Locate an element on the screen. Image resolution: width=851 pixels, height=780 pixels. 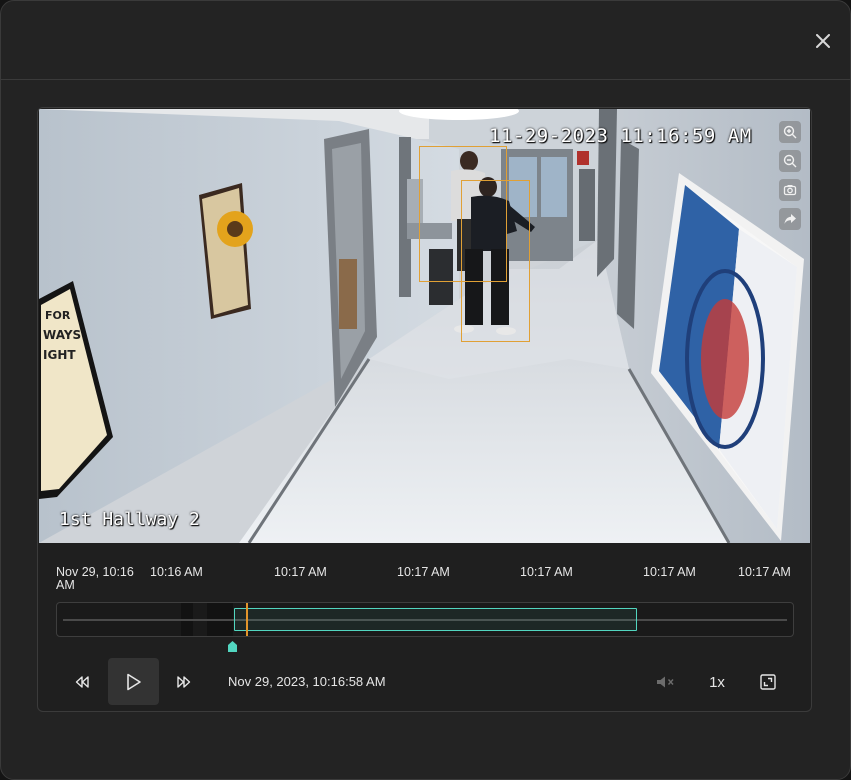
share-icon is located at coordinates (790, 219).